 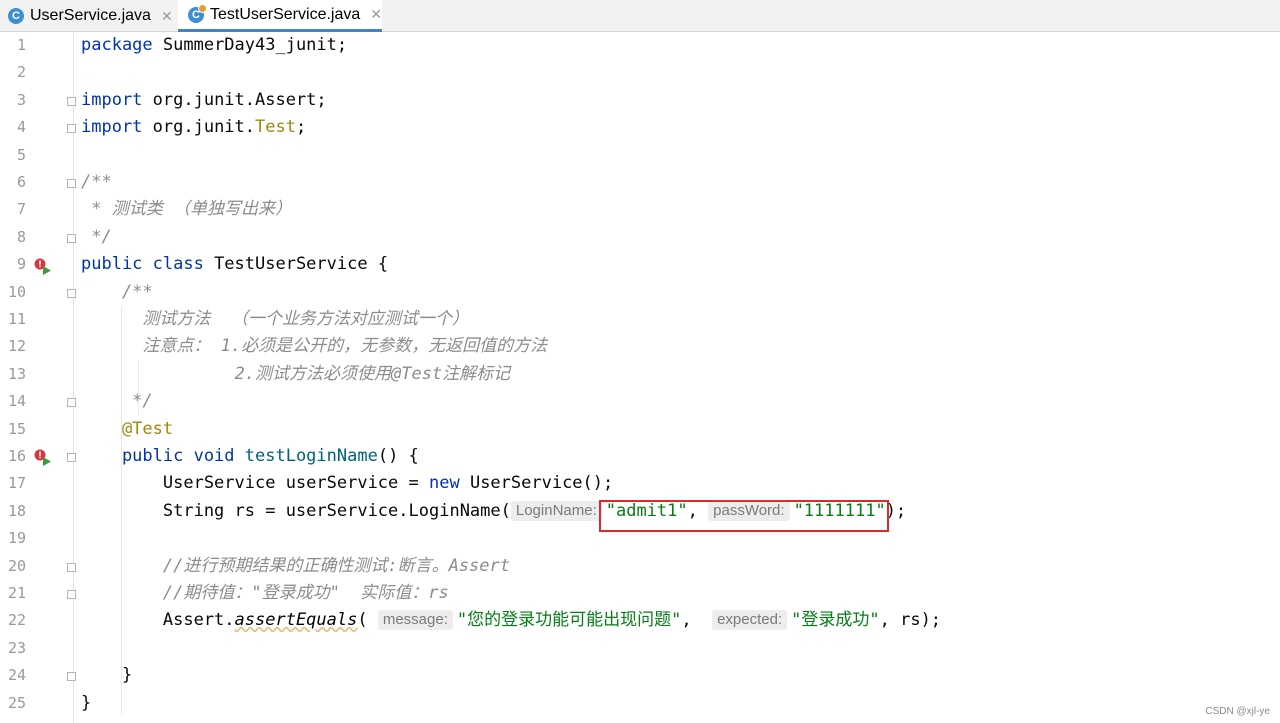 What do you see at coordinates (13, 264) in the screenshot?
I see `line-number: 9` at bounding box center [13, 264].